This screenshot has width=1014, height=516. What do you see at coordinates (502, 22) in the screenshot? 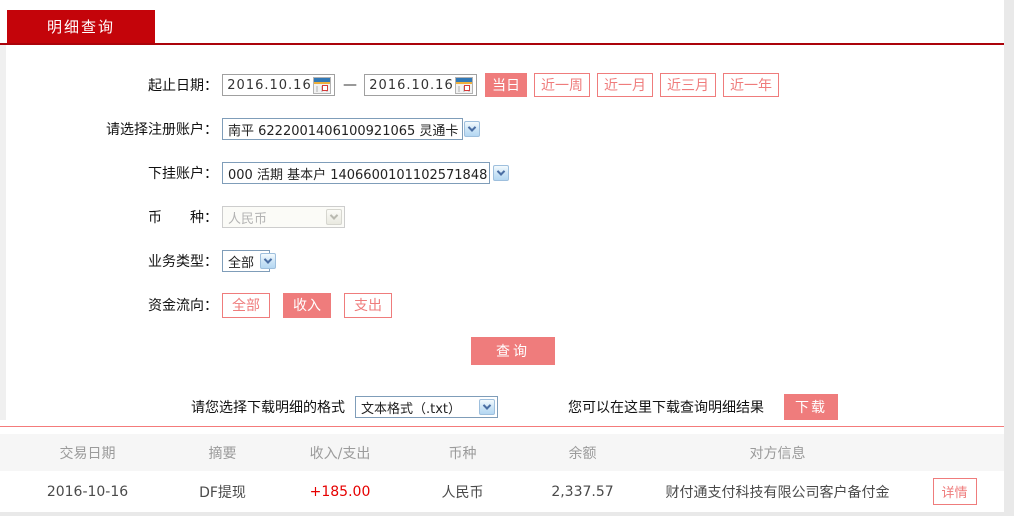
I see `tab-bar: 明细查询` at bounding box center [502, 22].